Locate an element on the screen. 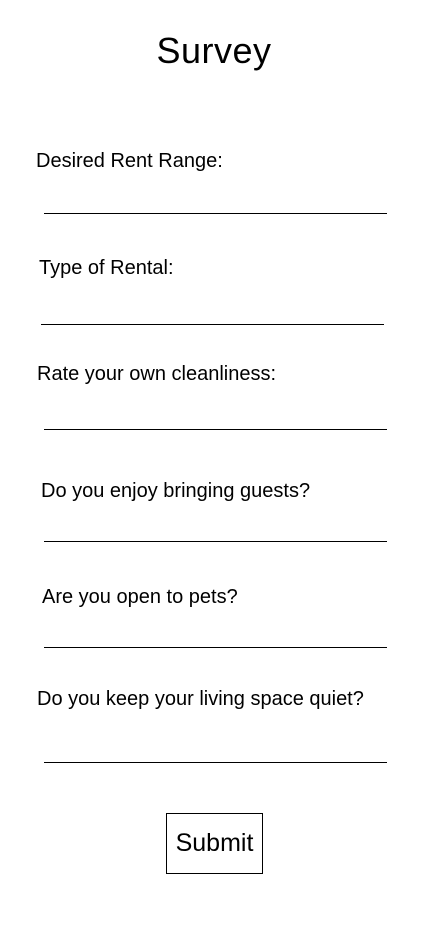  question-label-cleanliness: Rate your own cleanliness: is located at coordinates (157, 374).